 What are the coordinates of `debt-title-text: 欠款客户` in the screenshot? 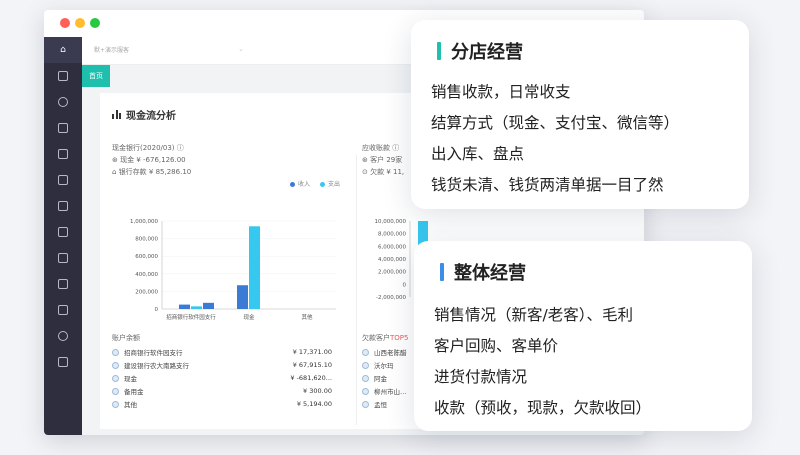 It's located at (376, 338).